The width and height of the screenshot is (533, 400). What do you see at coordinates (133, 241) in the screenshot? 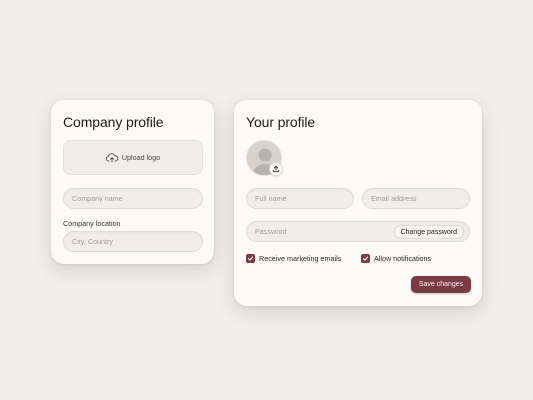
I see `company-location-input: City, Country` at bounding box center [133, 241].